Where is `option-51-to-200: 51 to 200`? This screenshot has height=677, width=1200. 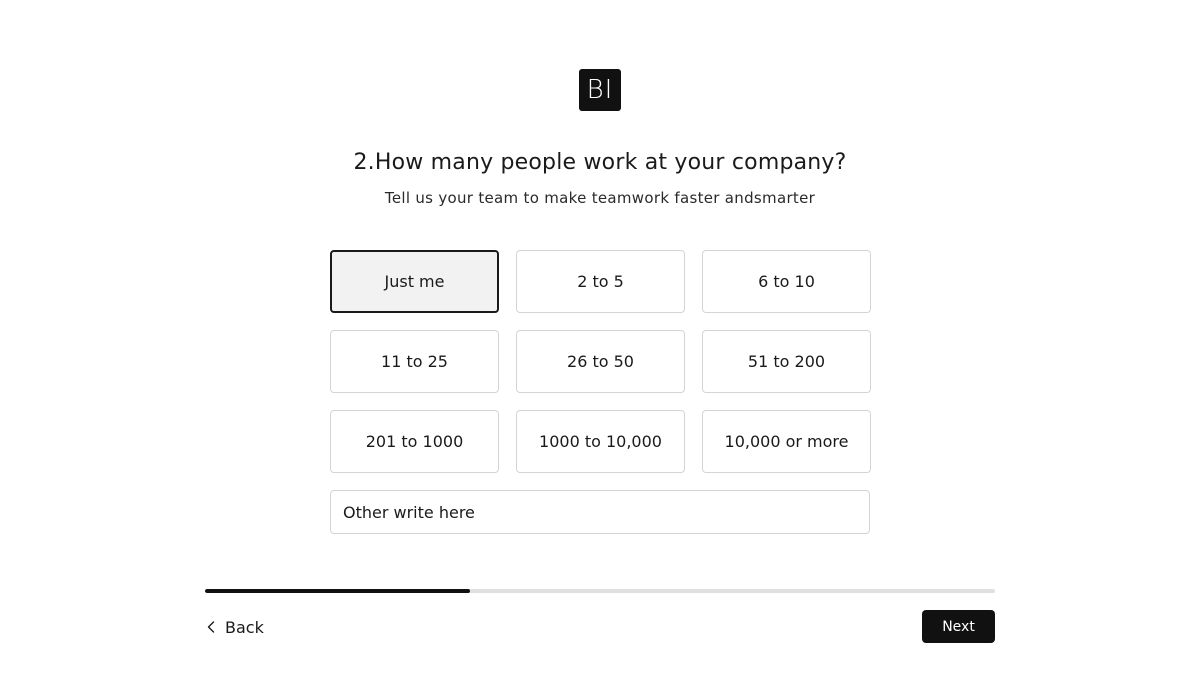
option-51-to-200: 51 to 200 is located at coordinates (786, 361).